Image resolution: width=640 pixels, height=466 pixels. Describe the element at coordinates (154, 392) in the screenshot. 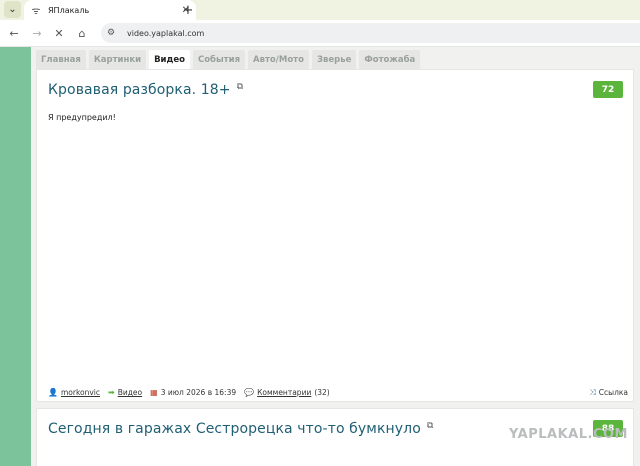

I see `calendar-icon: ▦` at that location.